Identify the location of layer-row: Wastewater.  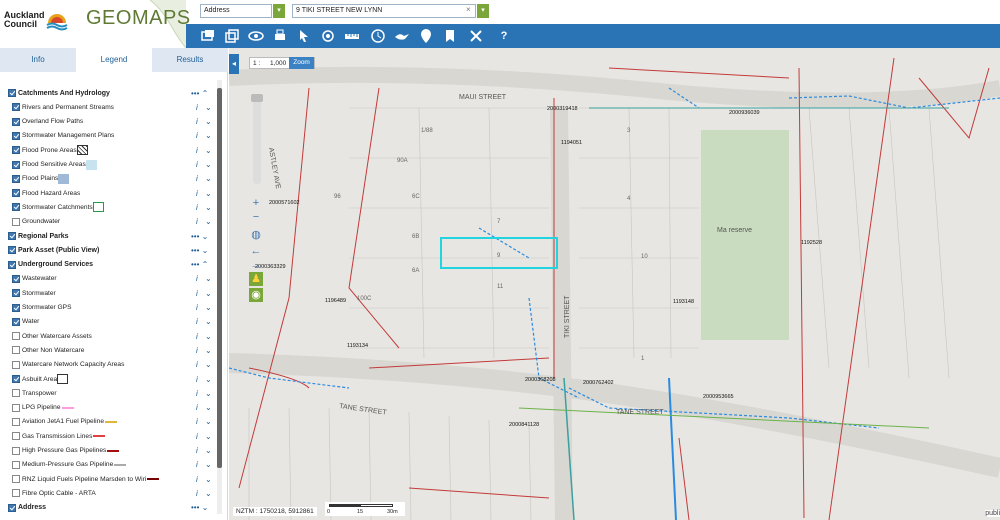
(34, 279).